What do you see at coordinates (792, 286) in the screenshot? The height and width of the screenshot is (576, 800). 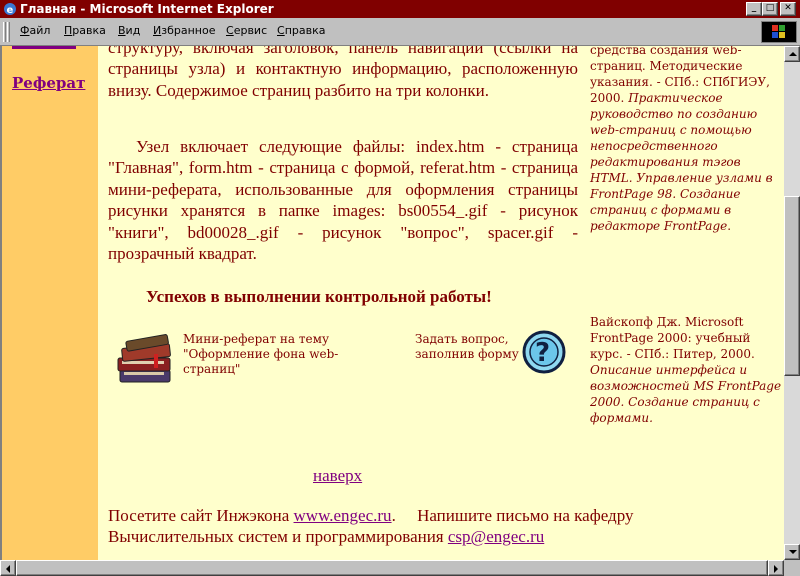 I see `vertical-scroll-thumb` at bounding box center [792, 286].